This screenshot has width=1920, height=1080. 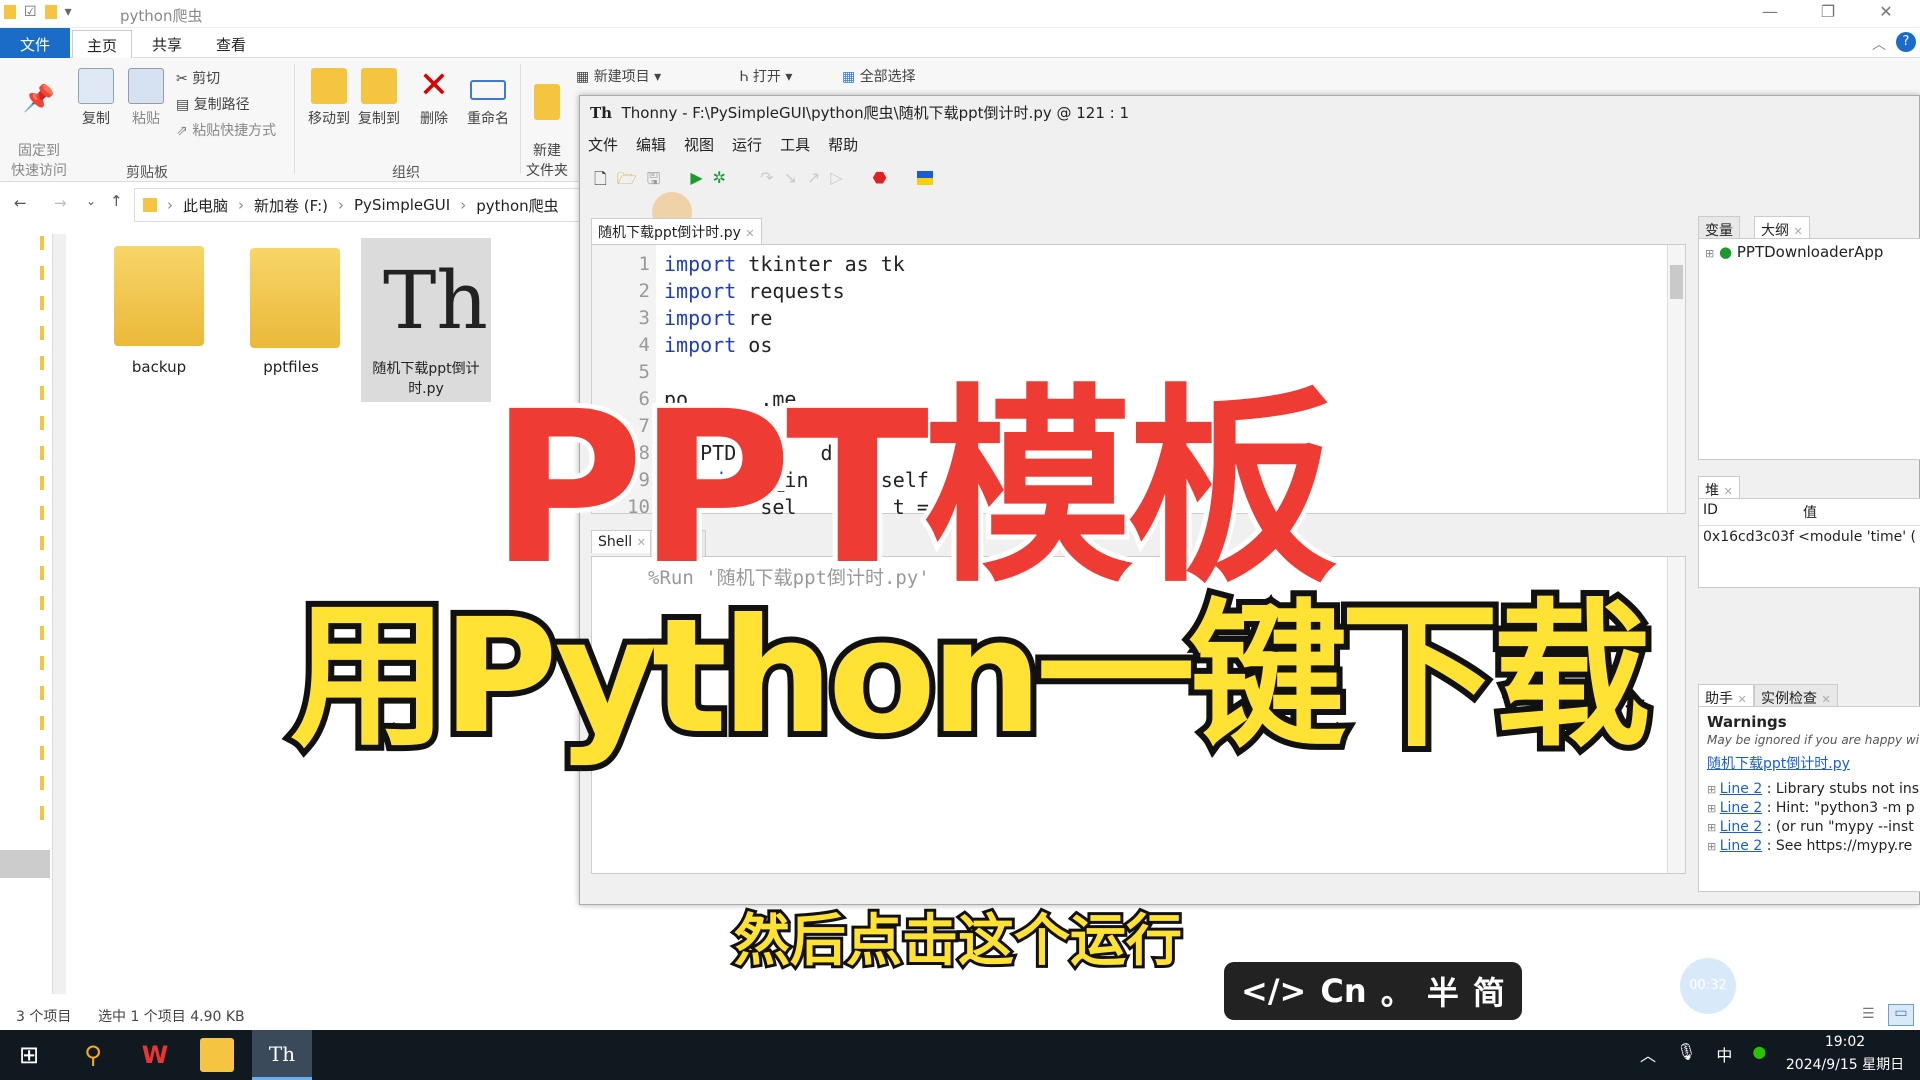 I want to click on copy-to-button: 复制到, so click(x=379, y=98).